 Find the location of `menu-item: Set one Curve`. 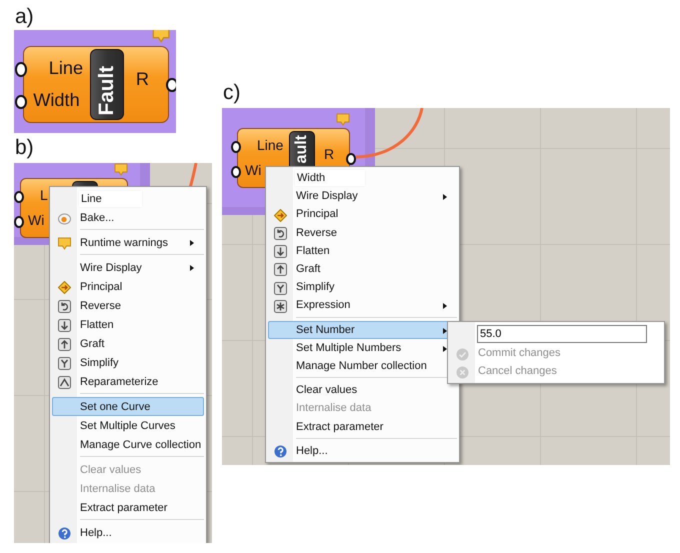

menu-item: Set one Curve is located at coordinates (128, 406).